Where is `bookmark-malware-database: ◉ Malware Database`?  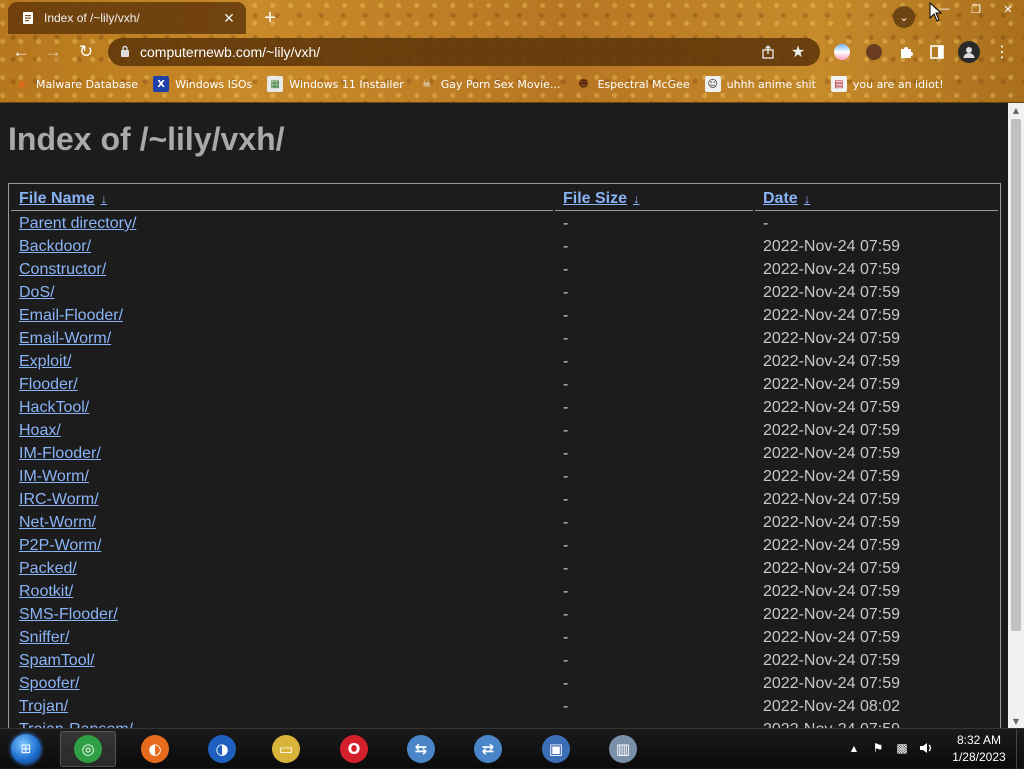 bookmark-malware-database: ◉ Malware Database is located at coordinates (76, 84).